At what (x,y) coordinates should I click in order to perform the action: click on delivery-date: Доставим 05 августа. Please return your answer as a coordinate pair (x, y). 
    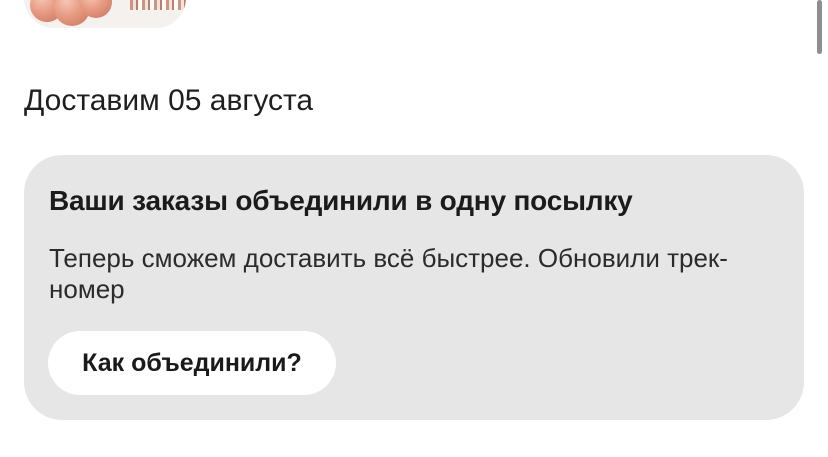
    Looking at the image, I should click on (169, 100).